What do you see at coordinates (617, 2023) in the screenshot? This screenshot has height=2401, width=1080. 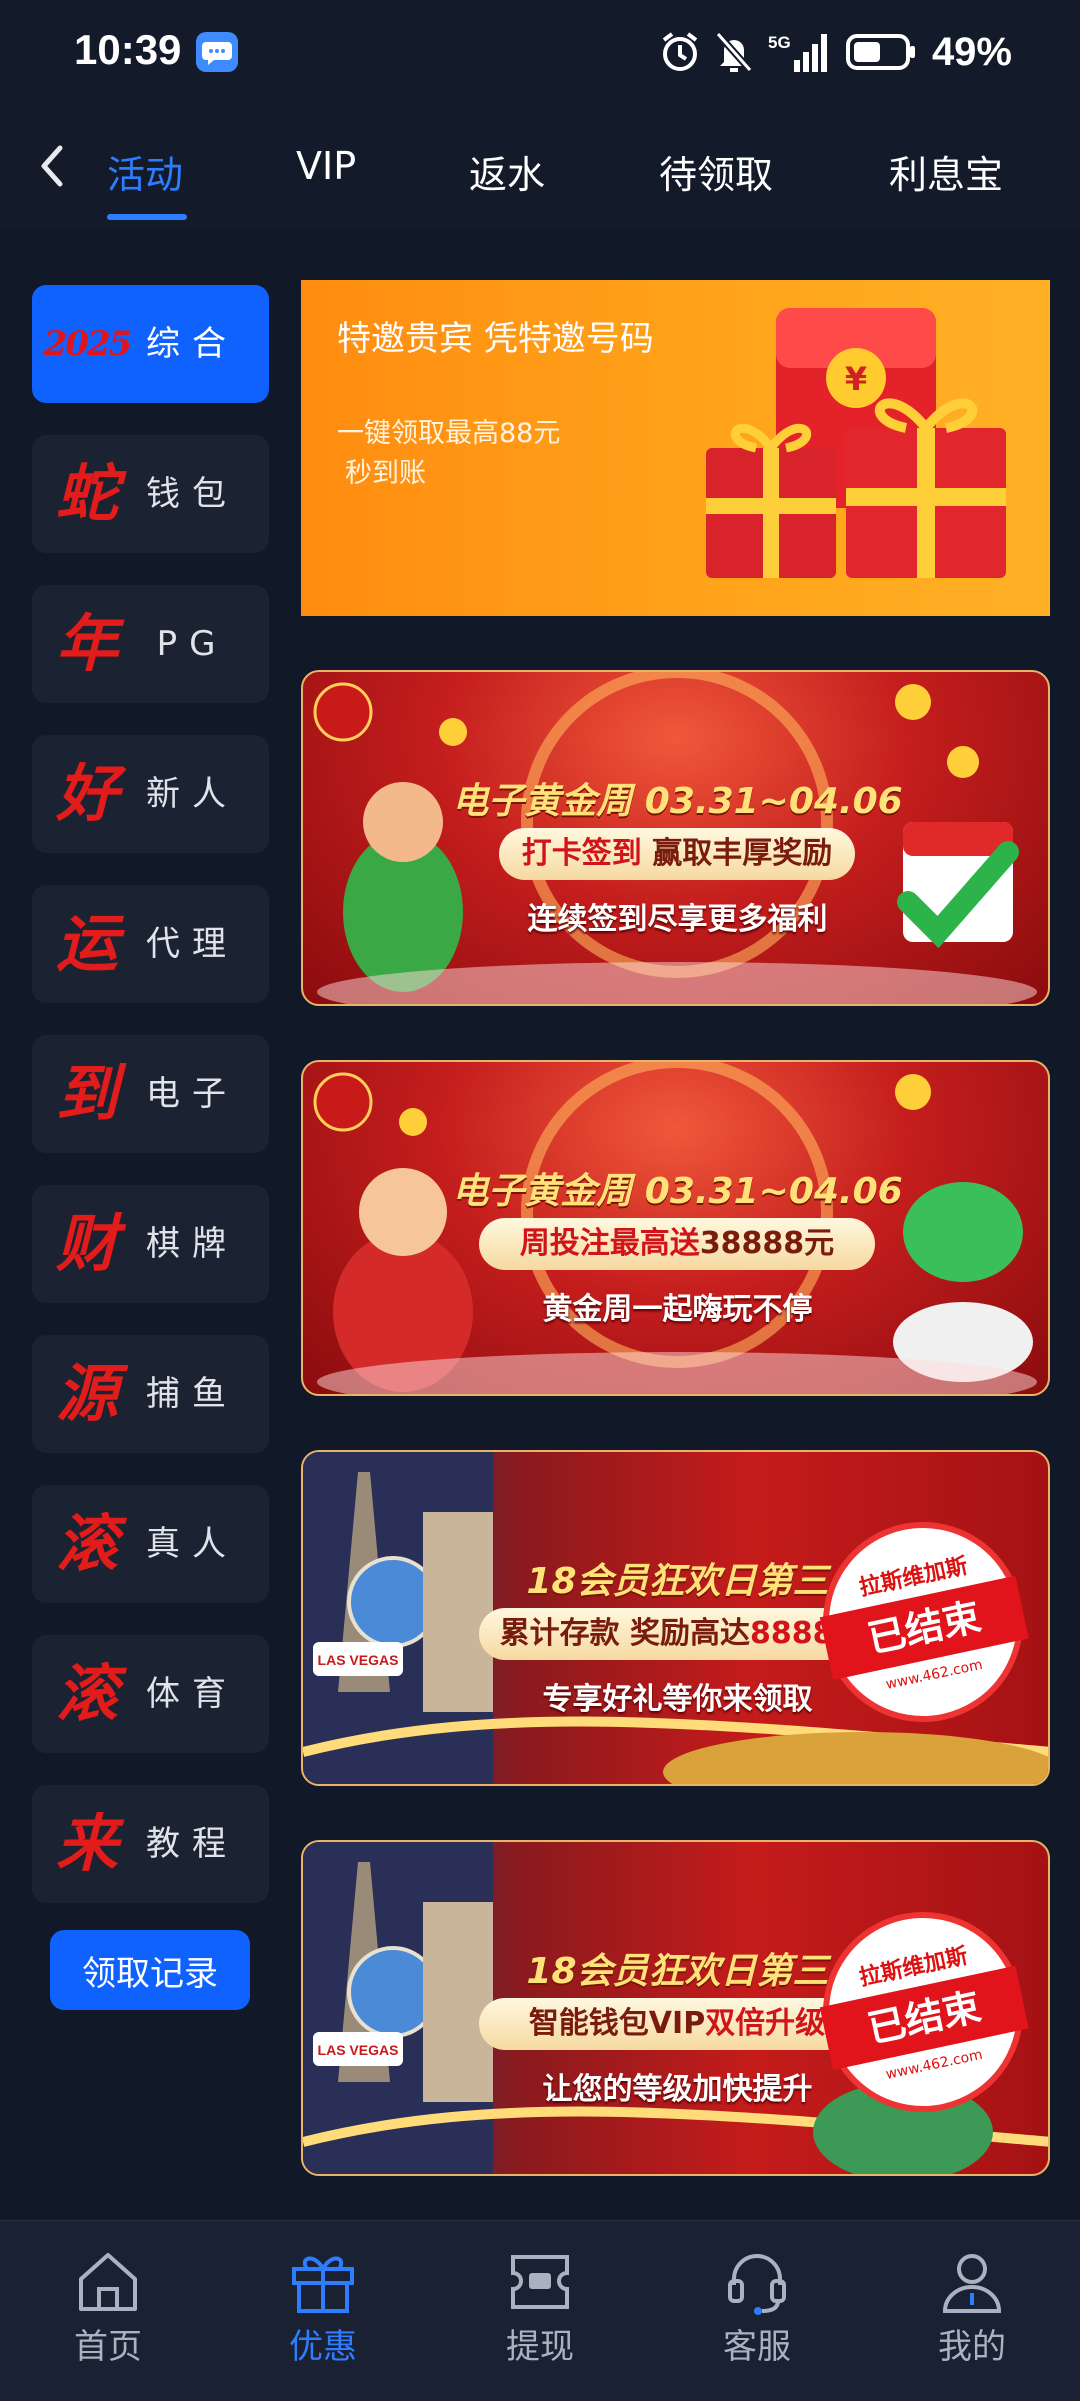 I see `pill-text: 智能钱包VIP` at bounding box center [617, 2023].